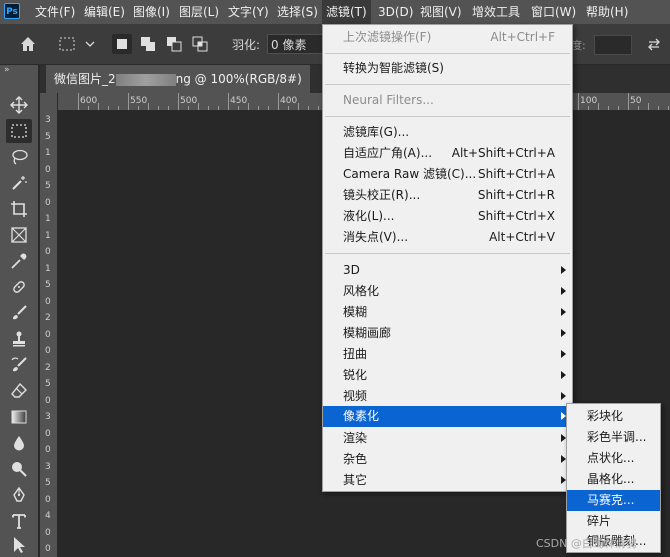  I want to click on menu-window: 窗口(W), so click(553, 12).